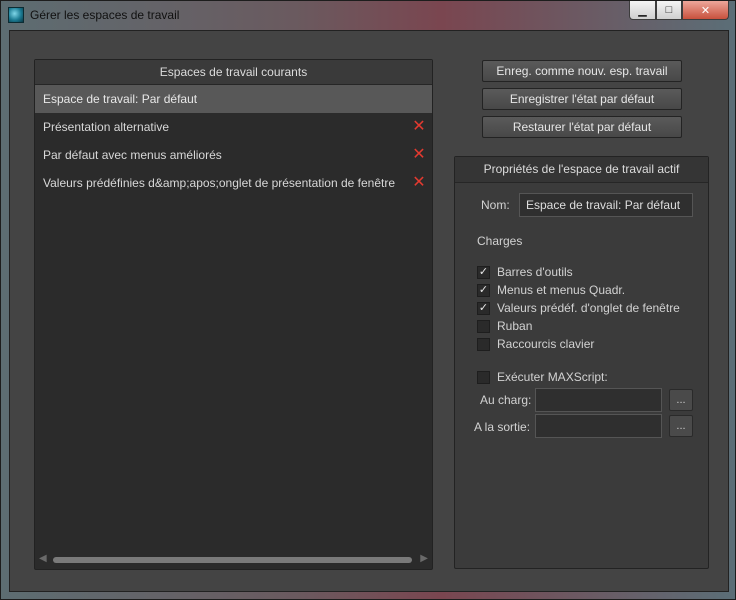 The height and width of the screenshot is (600, 736). What do you see at coordinates (515, 326) in the screenshot?
I see `ribbon-label: Ruban` at bounding box center [515, 326].